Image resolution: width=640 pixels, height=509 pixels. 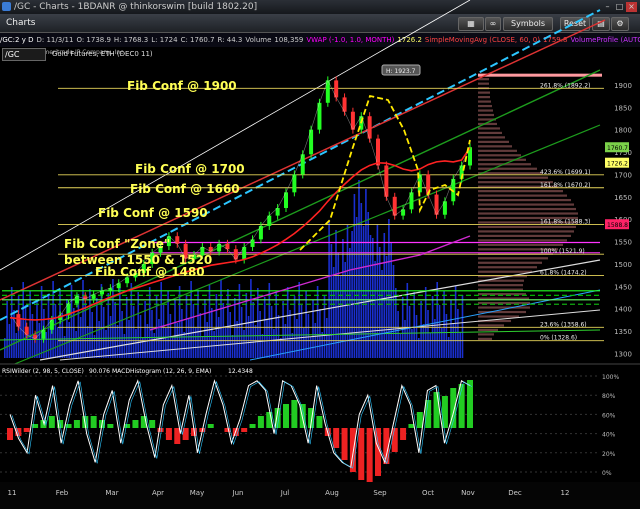 What do you see at coordinates (493, 24) in the screenshot?
I see `link-icon: ∞` at bounding box center [493, 24].